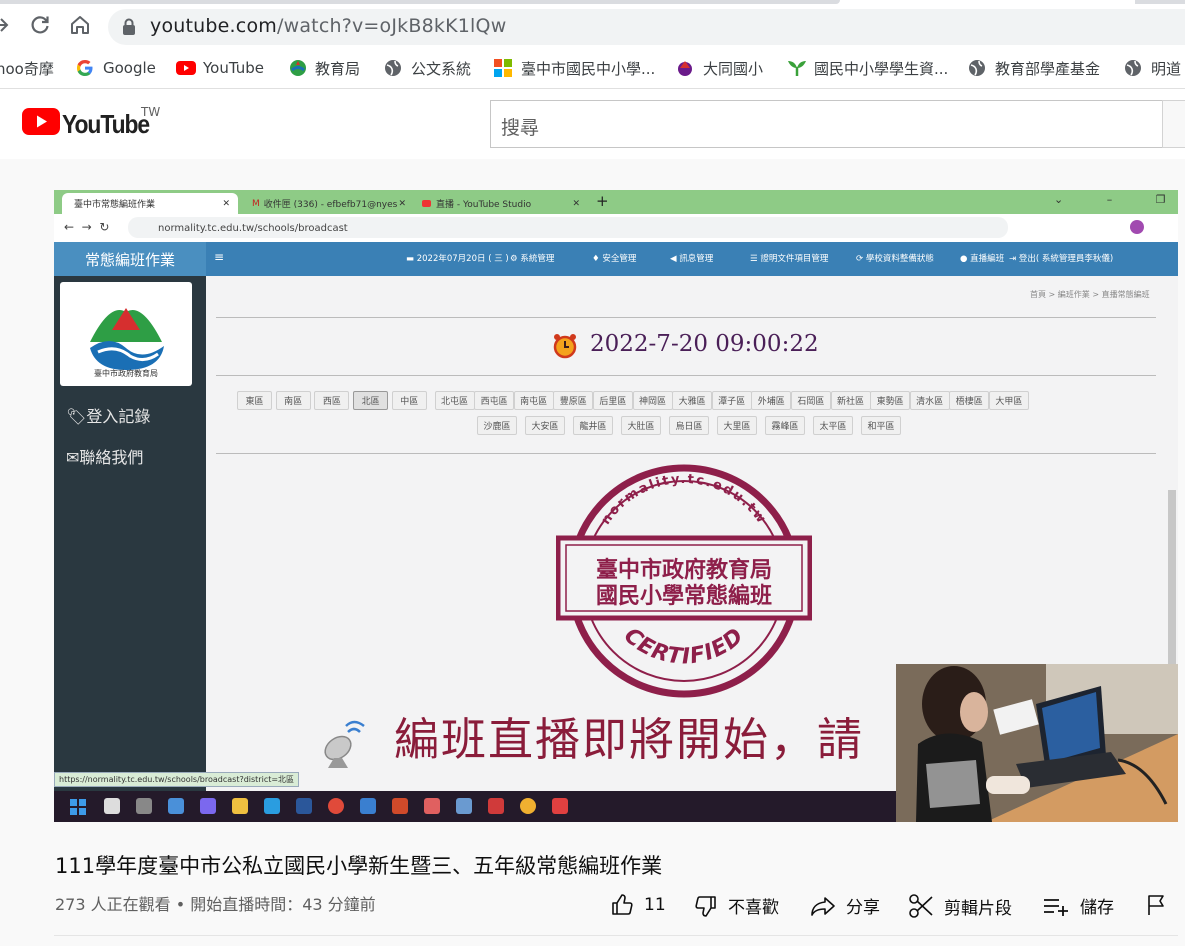  Describe the element at coordinates (332, 400) in the screenshot. I see `district-button: 西區` at that location.